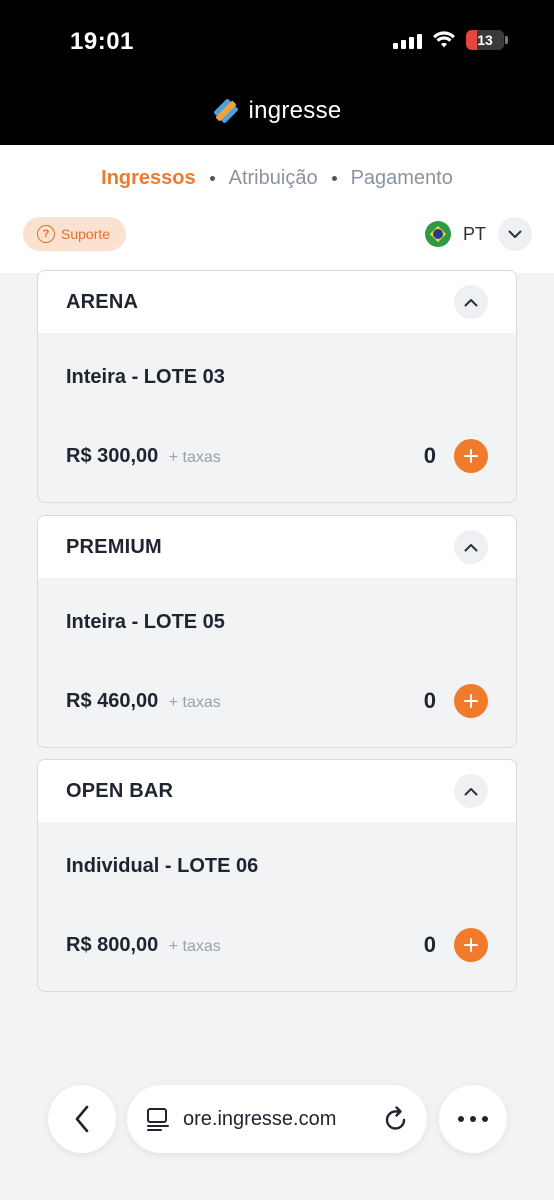  What do you see at coordinates (46, 234) in the screenshot?
I see `question-icon: ?` at bounding box center [46, 234].